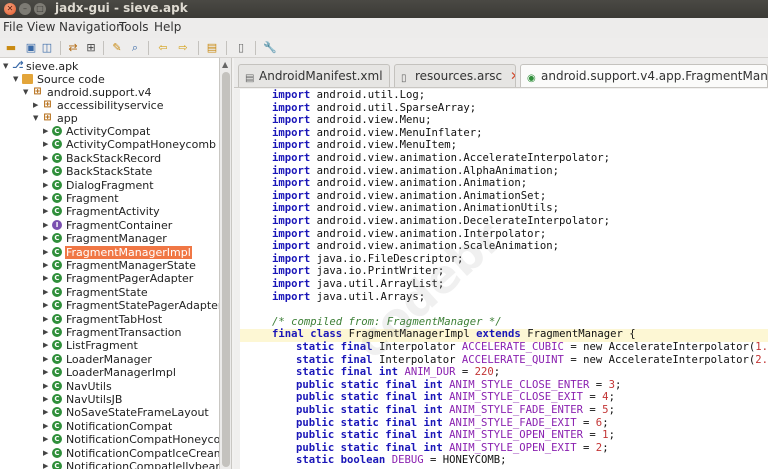  I want to click on tree-node-source-code: ▼ Source code, so click(59, 79).